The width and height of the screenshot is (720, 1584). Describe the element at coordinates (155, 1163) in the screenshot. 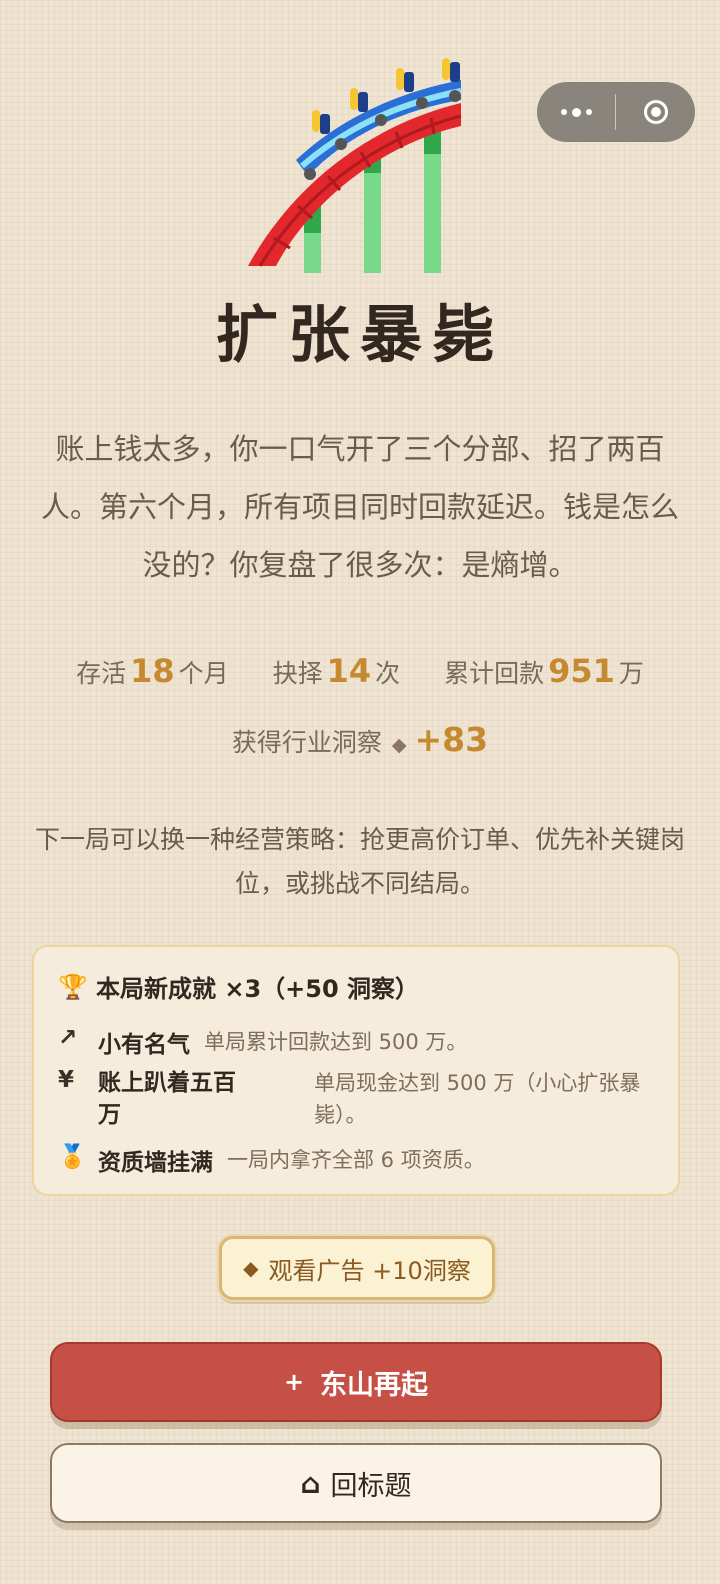

I see `achievement-name: 资质墙挂满` at that location.